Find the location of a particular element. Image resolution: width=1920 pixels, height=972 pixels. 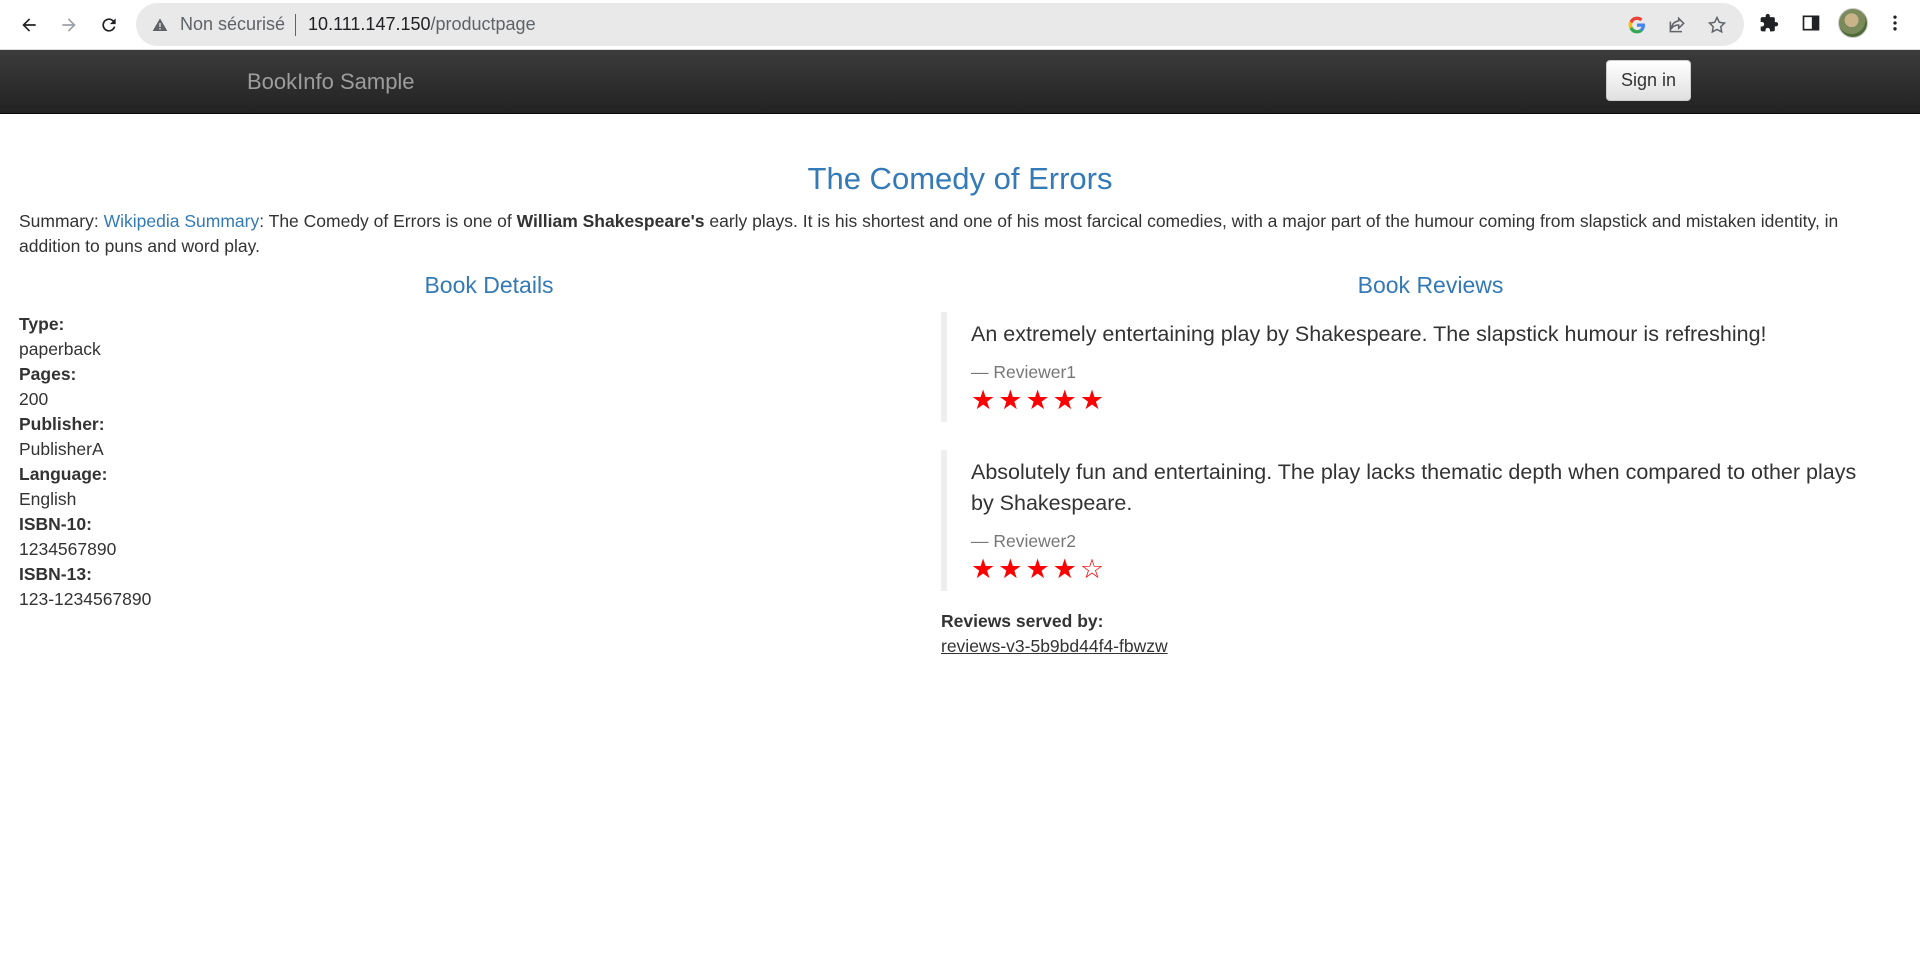

arrow-right-icon is located at coordinates (69, 24).